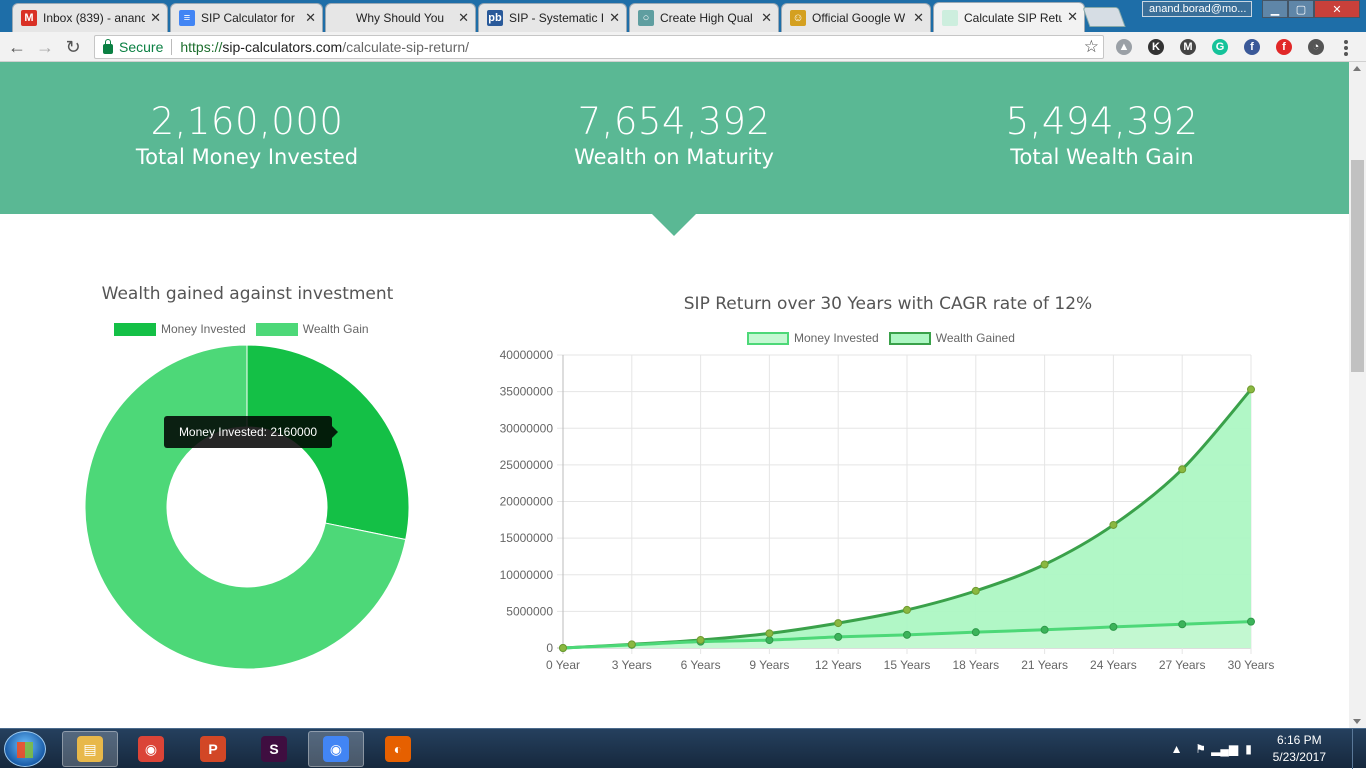 Image resolution: width=1366 pixels, height=769 pixels. What do you see at coordinates (29, 18) in the screenshot?
I see `gmail-icon: M` at bounding box center [29, 18].